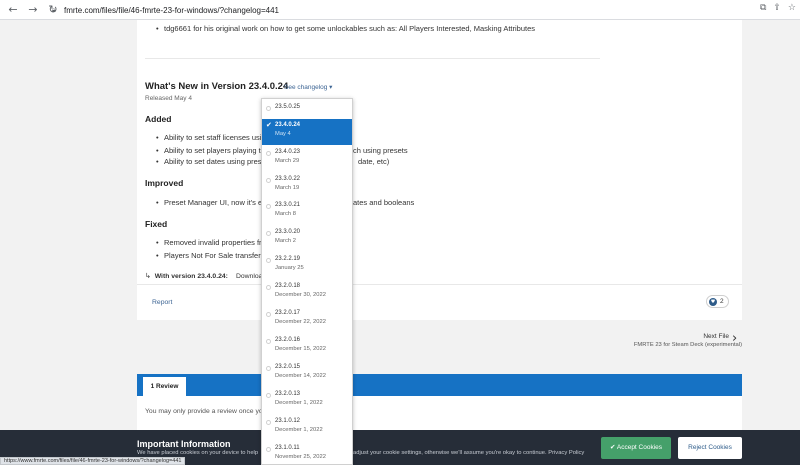  What do you see at coordinates (300, 322) in the screenshot?
I see `option-date: December 22, 2022` at bounding box center [300, 322].